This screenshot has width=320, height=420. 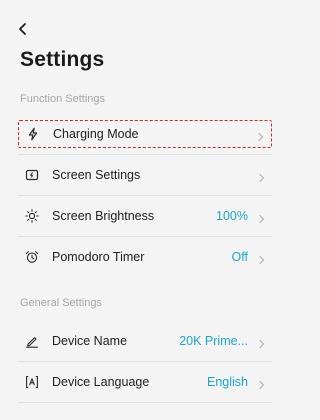 I want to click on settings-item-charging-mode: Charging Mode, so click(x=145, y=134).